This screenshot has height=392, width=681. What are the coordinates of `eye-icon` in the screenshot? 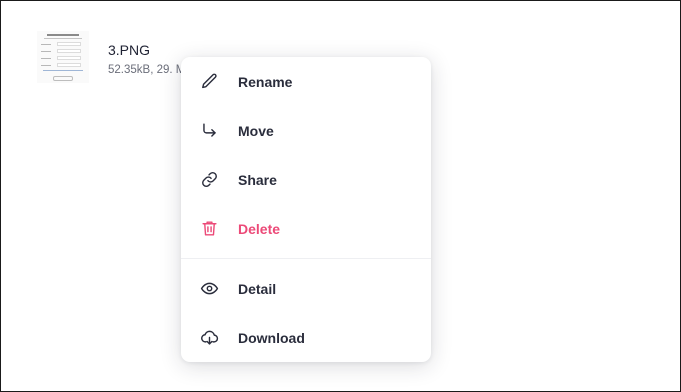 It's located at (209, 288).